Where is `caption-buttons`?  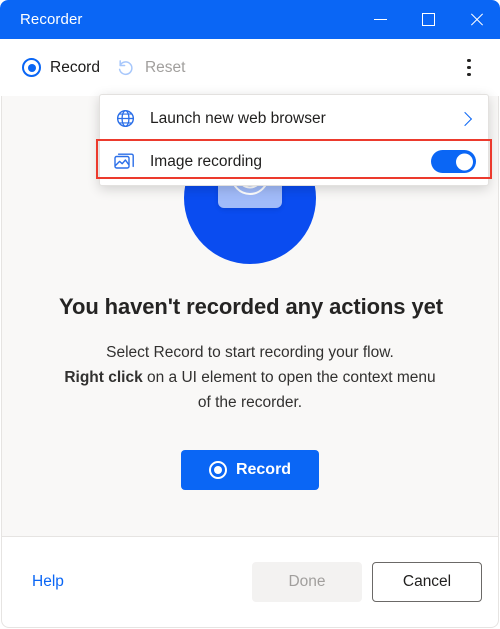 caption-buttons is located at coordinates (428, 19).